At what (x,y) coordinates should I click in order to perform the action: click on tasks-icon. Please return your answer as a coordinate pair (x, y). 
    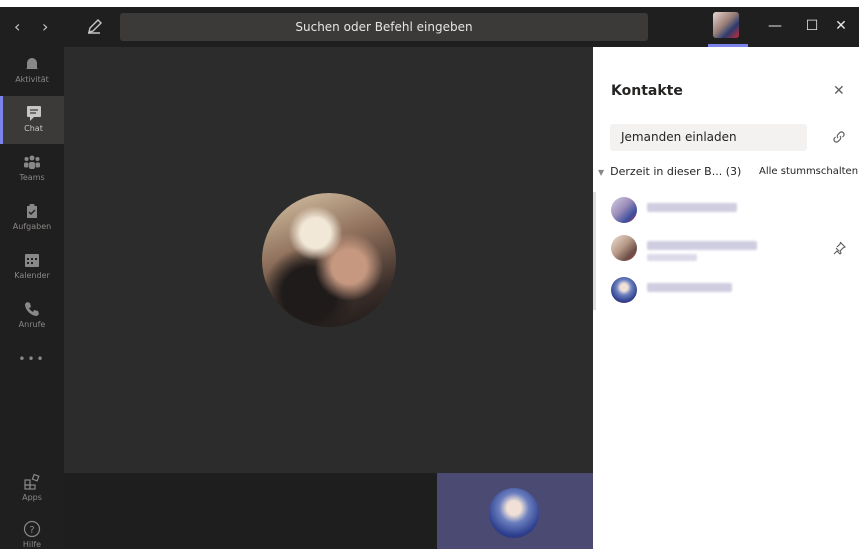
    Looking at the image, I should click on (32, 211).